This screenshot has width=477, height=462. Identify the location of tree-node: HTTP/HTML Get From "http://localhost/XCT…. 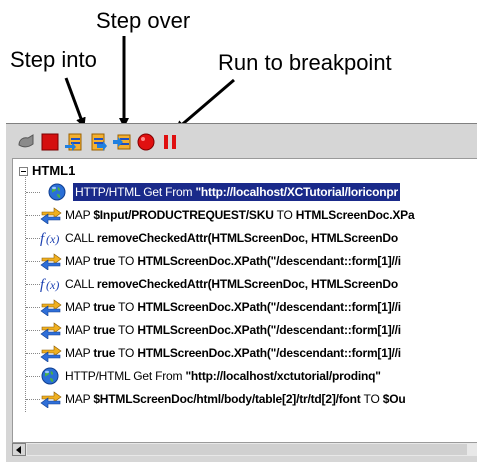
(245, 192).